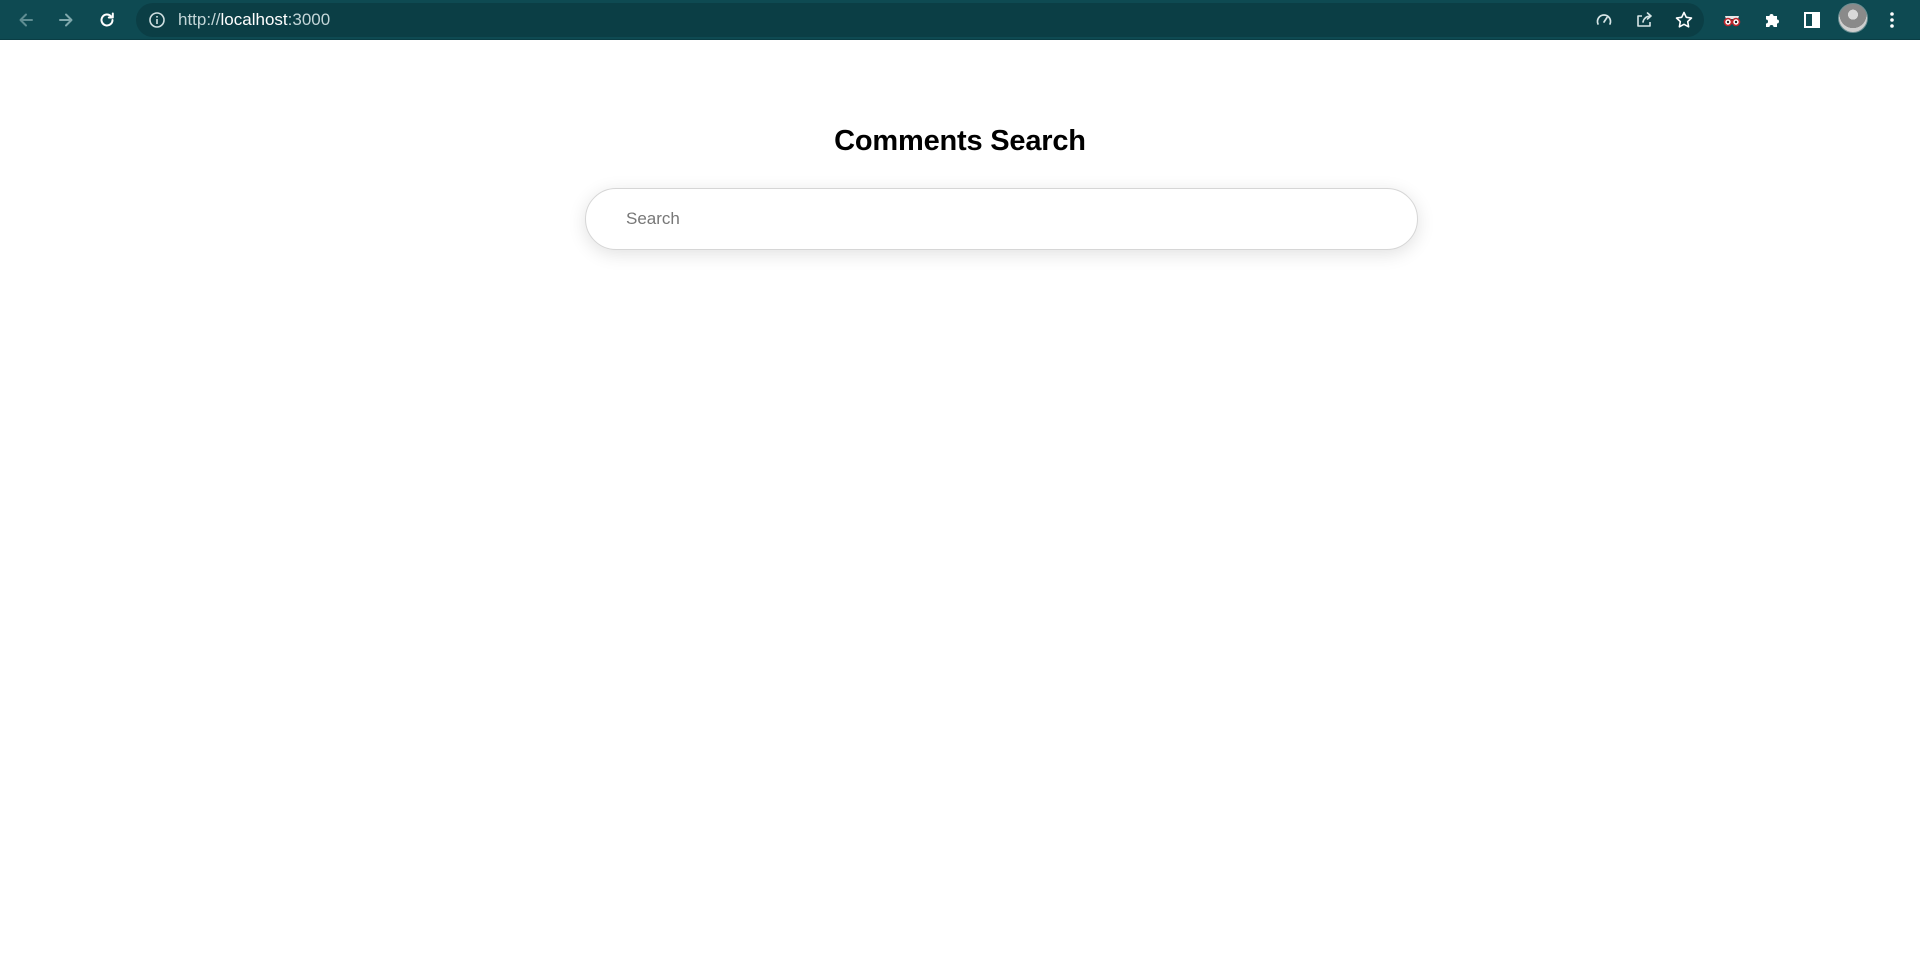 The width and height of the screenshot is (1920, 960). What do you see at coordinates (309, 19) in the screenshot?
I see `url-port: :3000` at bounding box center [309, 19].